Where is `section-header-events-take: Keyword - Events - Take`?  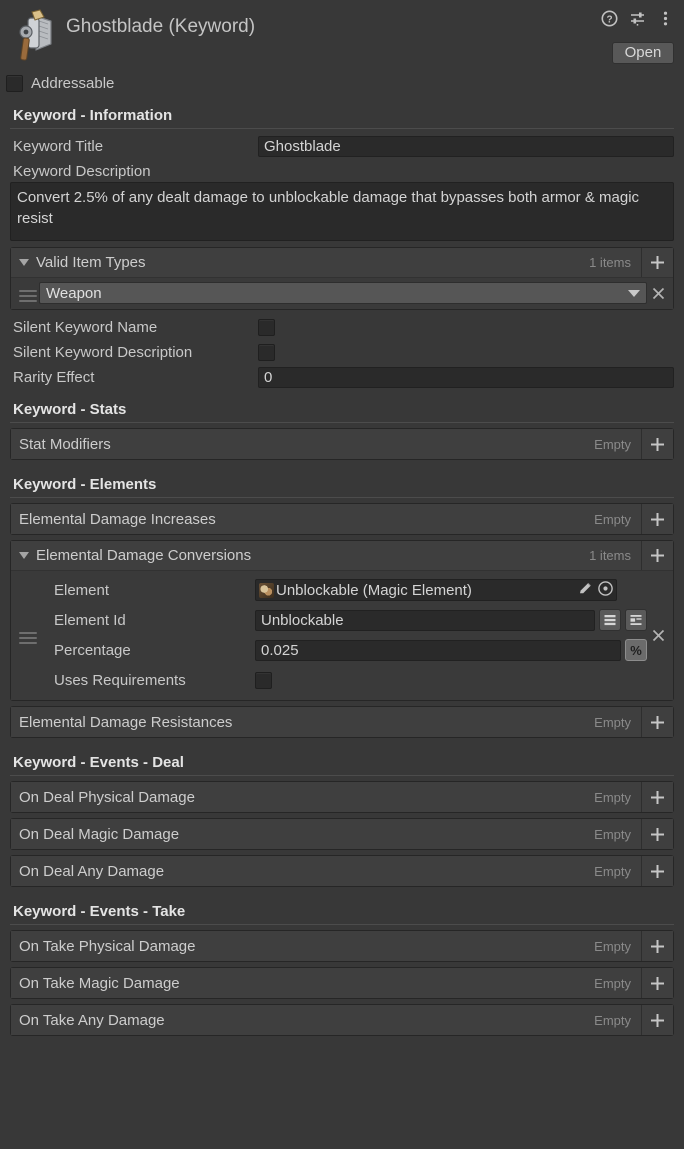 section-header-events-take: Keyword - Events - Take is located at coordinates (342, 908).